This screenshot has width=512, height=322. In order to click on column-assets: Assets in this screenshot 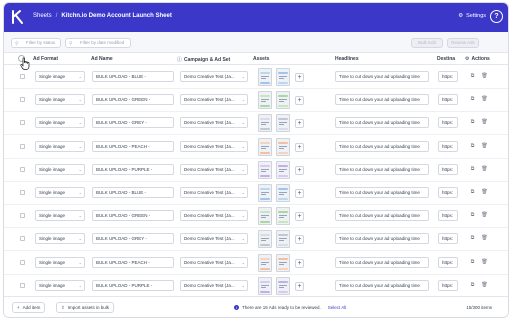, I will do `click(261, 59)`.